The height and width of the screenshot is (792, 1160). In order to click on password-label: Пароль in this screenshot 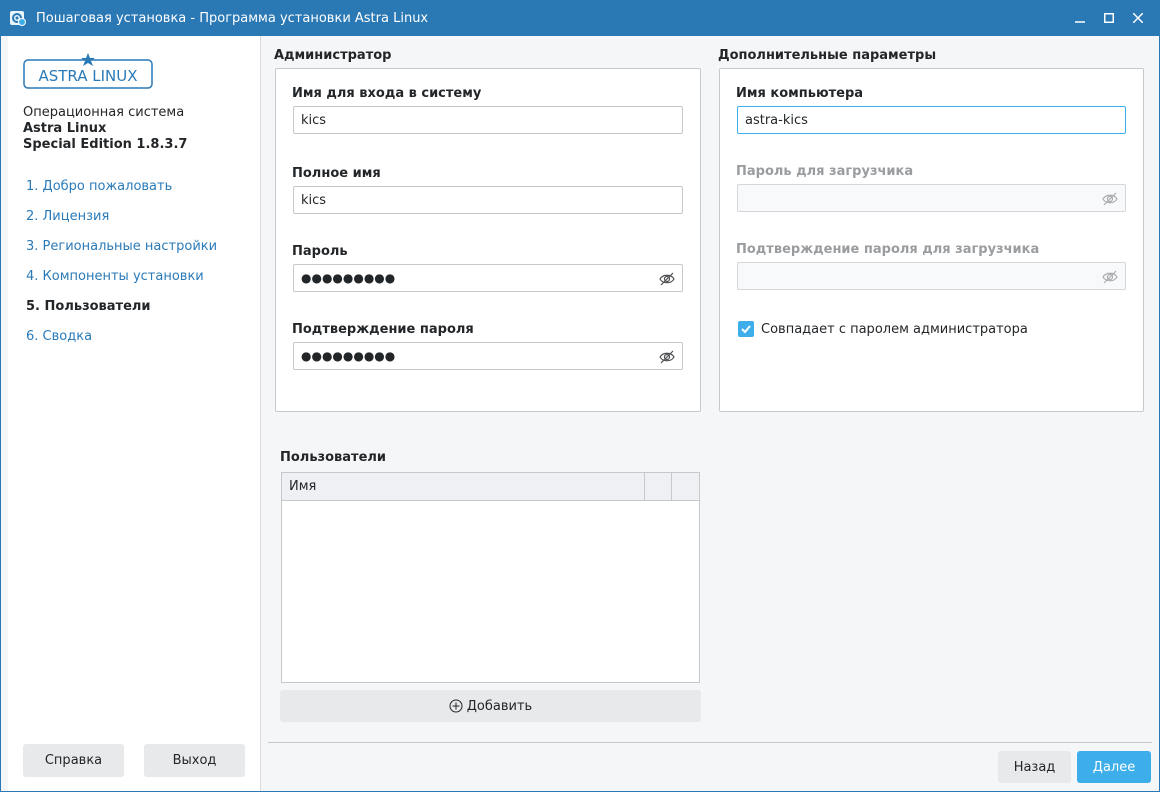, I will do `click(320, 251)`.